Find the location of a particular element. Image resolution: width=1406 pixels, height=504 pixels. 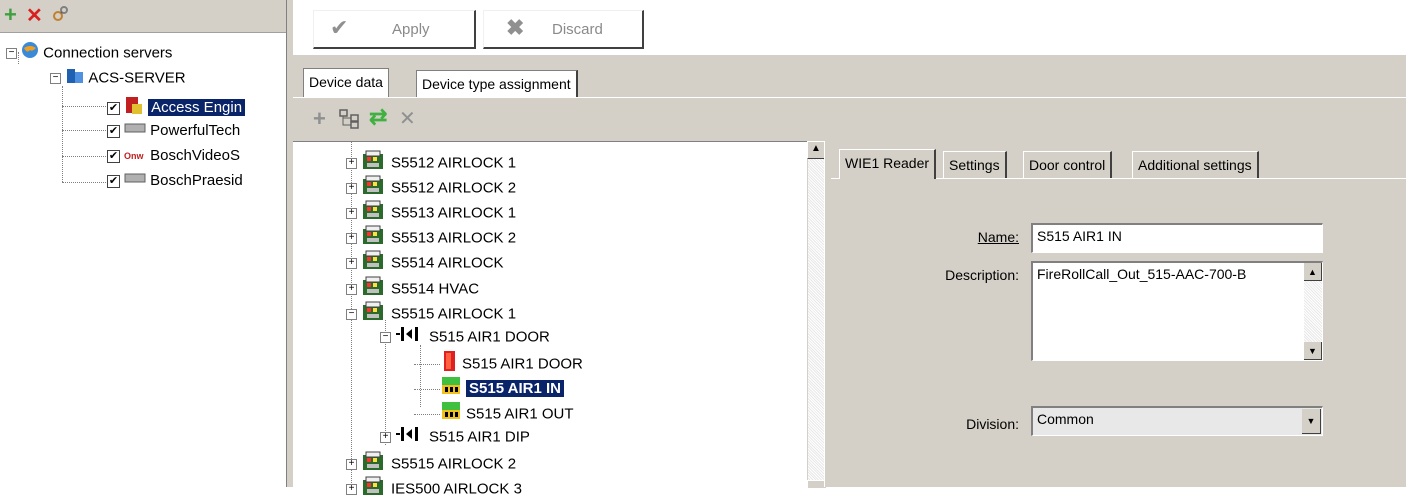

vertical-scrollbar is located at coordinates (815, 314).